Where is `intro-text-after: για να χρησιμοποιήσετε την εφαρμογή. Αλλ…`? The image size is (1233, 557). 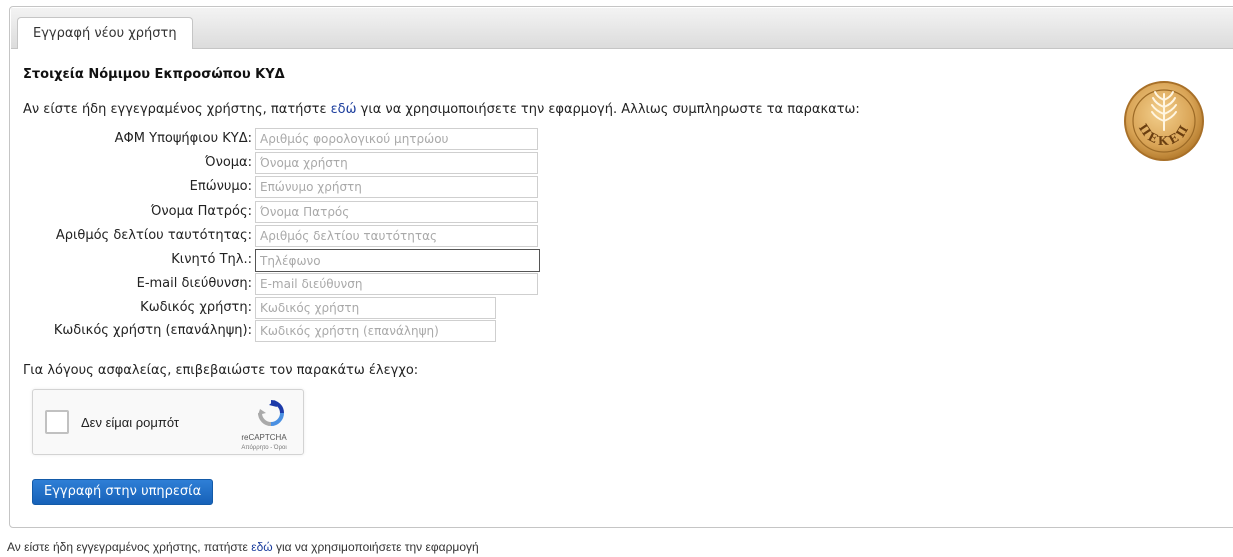
intro-text-after: για να χρησιμοποιήσετε την εφαρμογή. Αλλ… is located at coordinates (608, 109).